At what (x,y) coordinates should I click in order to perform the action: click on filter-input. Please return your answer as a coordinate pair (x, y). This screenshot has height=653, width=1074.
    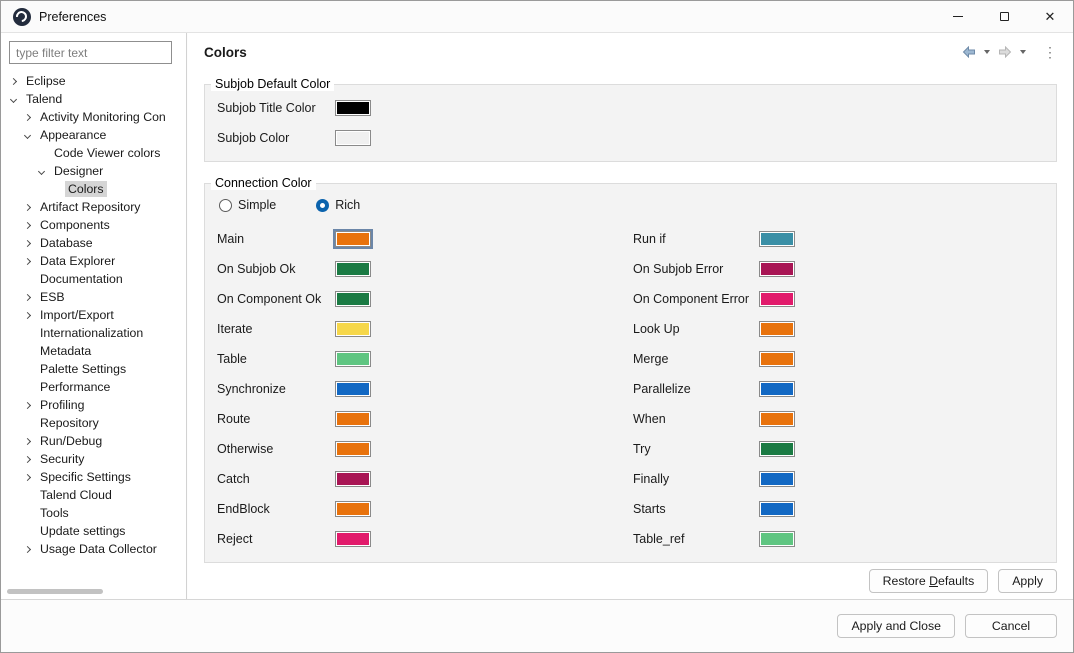
    Looking at the image, I should click on (90, 52).